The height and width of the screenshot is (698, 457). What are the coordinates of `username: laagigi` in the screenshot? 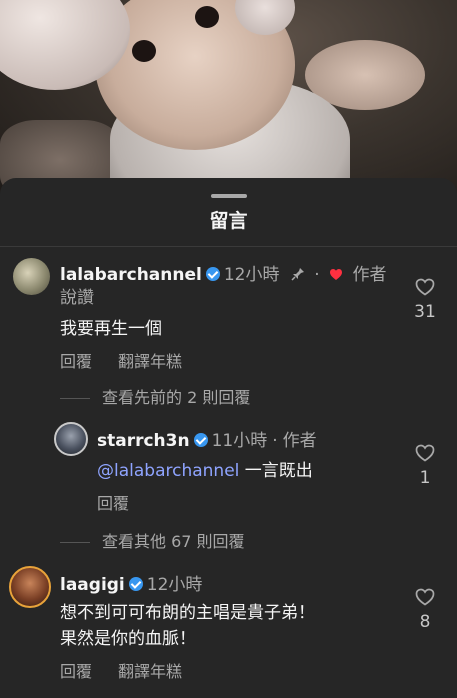 It's located at (92, 585).